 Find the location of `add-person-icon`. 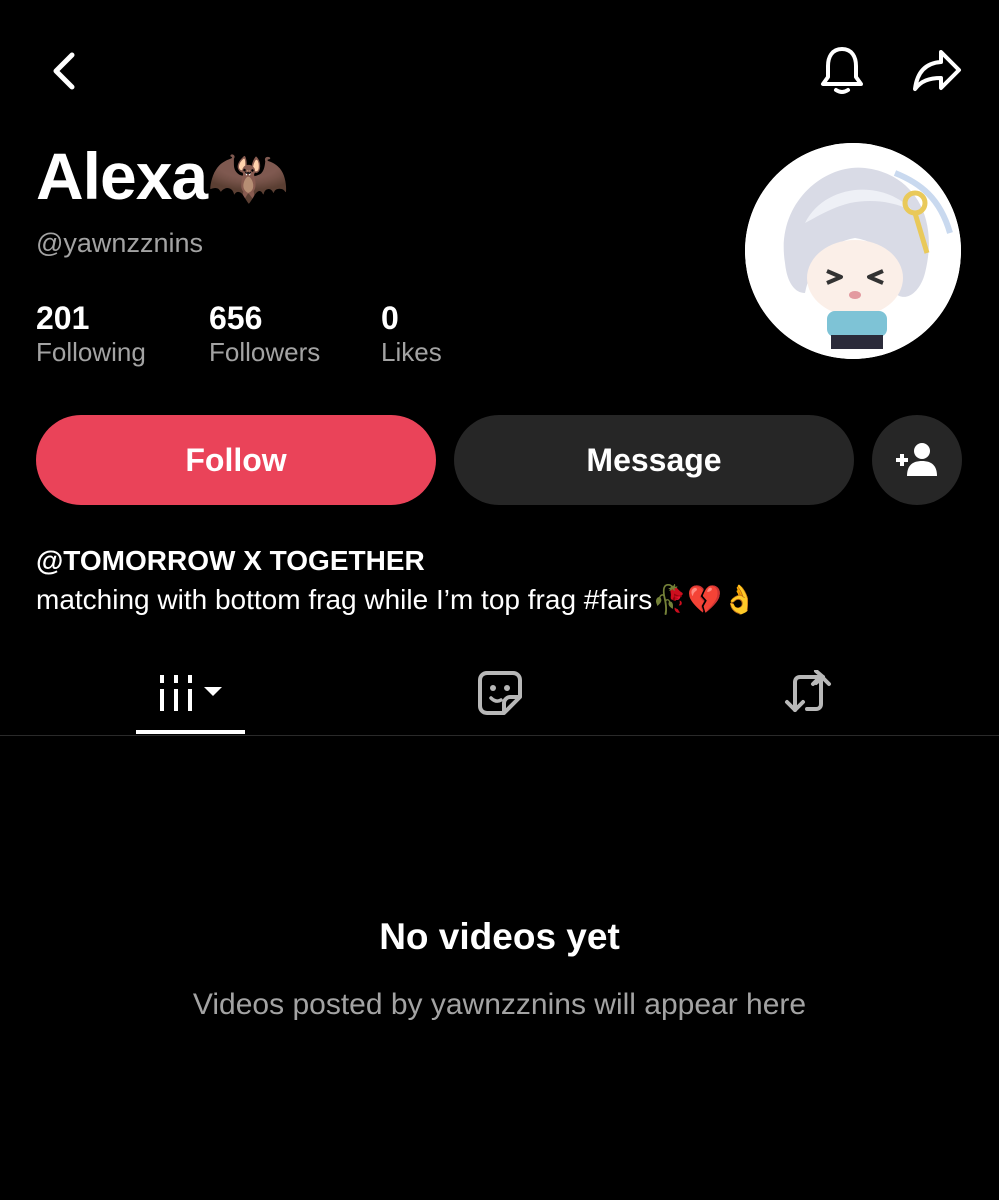

add-person-icon is located at coordinates (916, 459).